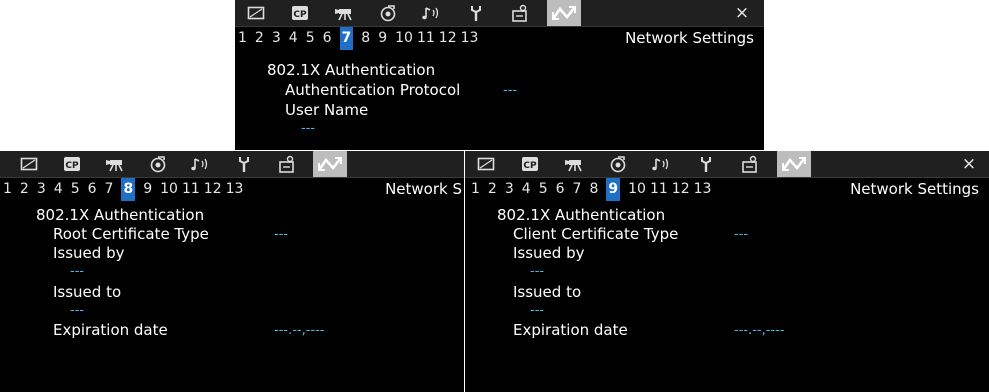 This screenshot has height=392, width=989. Describe the element at coordinates (689, 38) in the screenshot. I see `page-title: Network Settings` at that location.